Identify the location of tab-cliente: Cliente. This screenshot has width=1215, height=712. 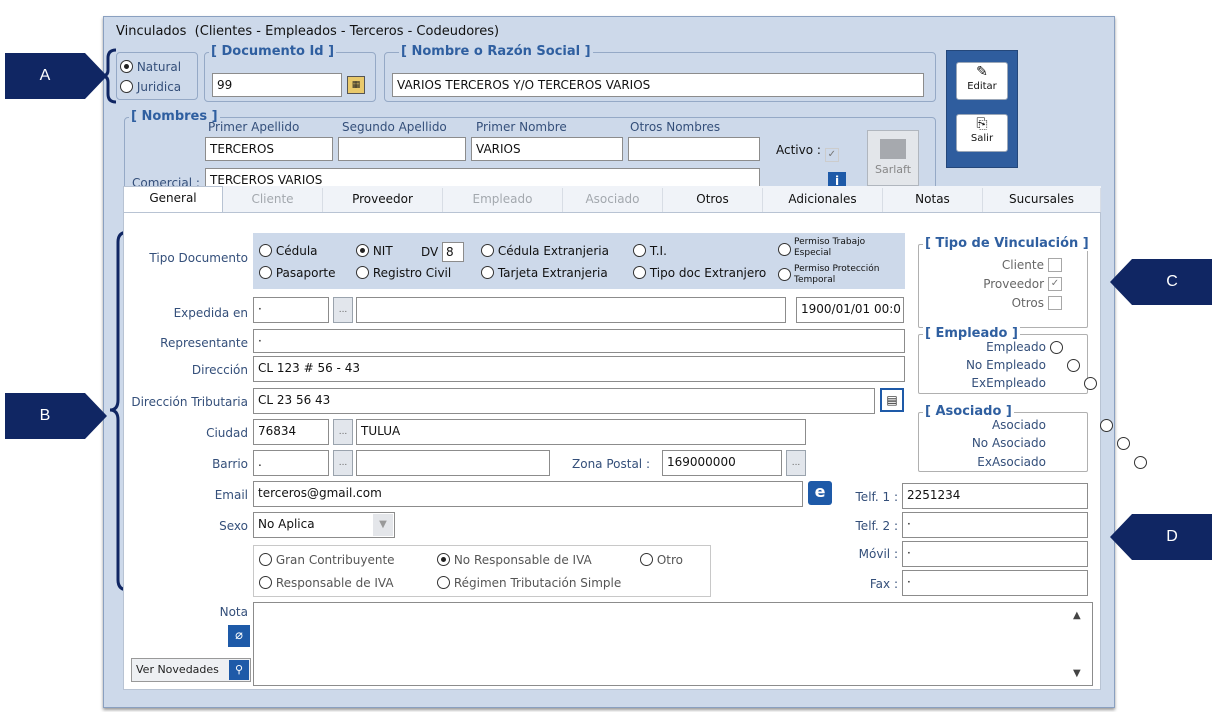
(273, 200).